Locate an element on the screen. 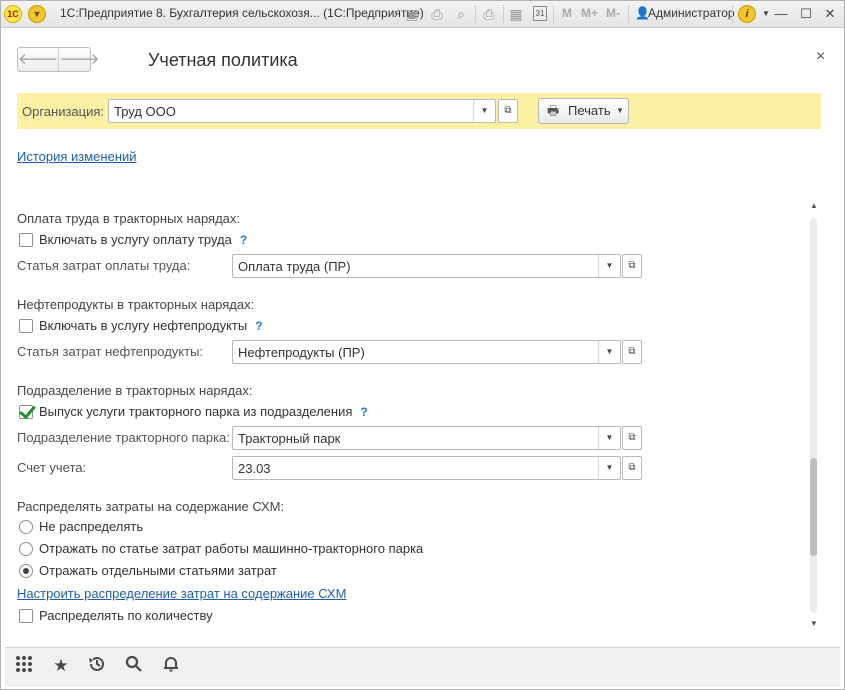  open-account-icon: ⧉ is located at coordinates (632, 468).